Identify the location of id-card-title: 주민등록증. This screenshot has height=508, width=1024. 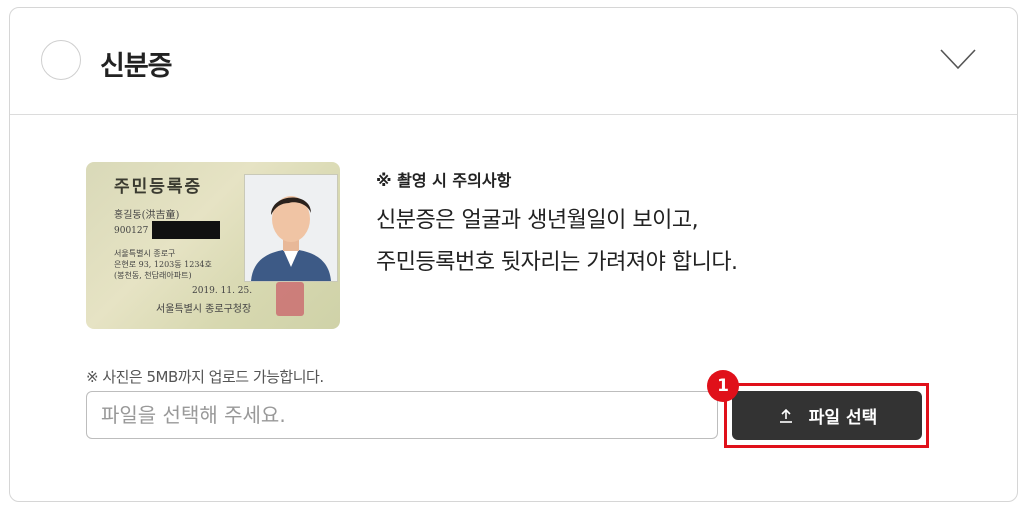
(158, 187).